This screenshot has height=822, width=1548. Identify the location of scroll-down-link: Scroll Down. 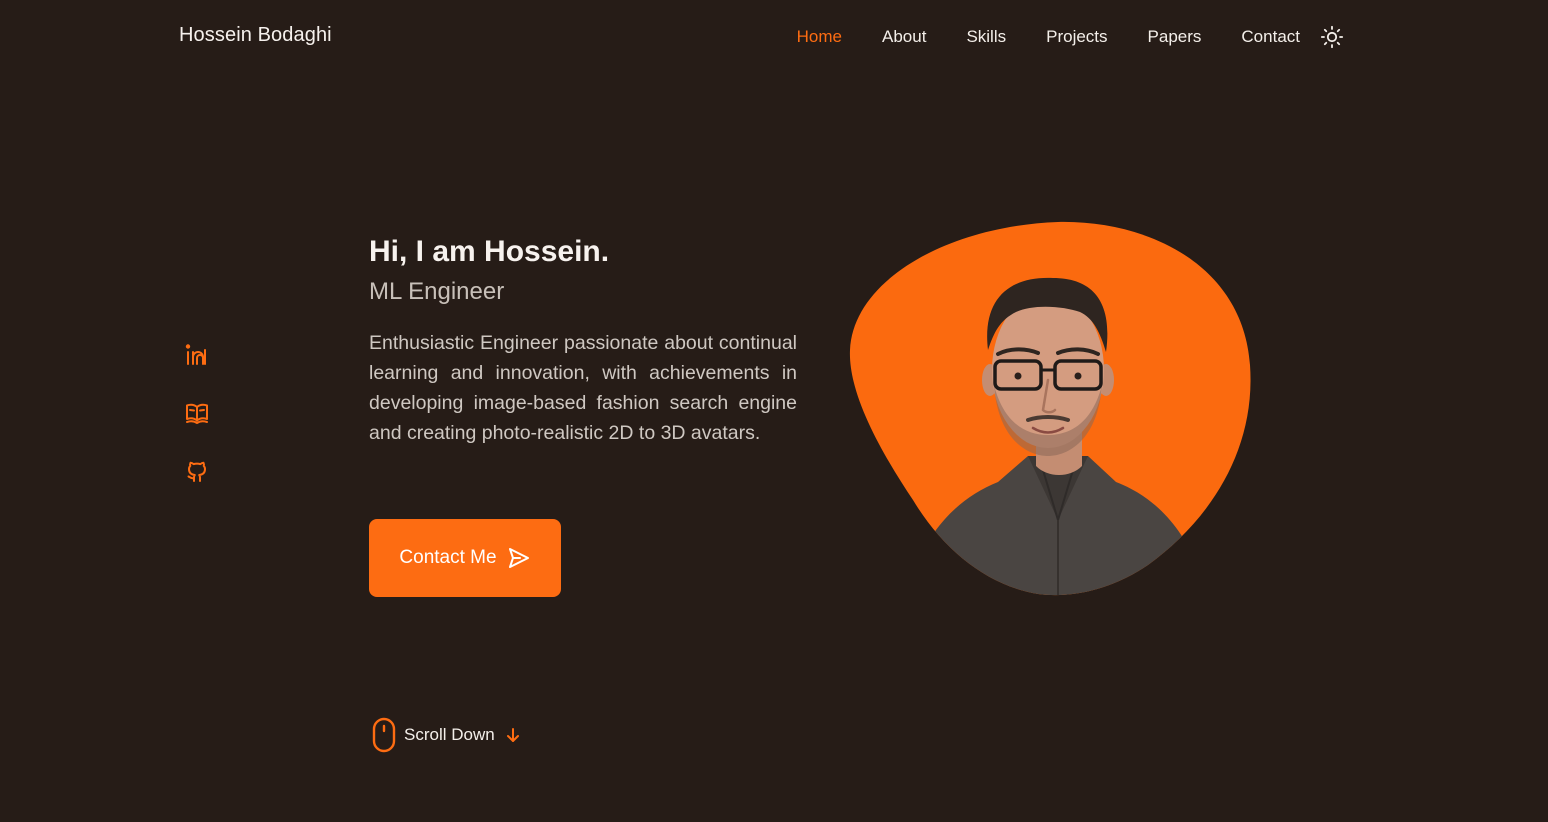
(446, 735).